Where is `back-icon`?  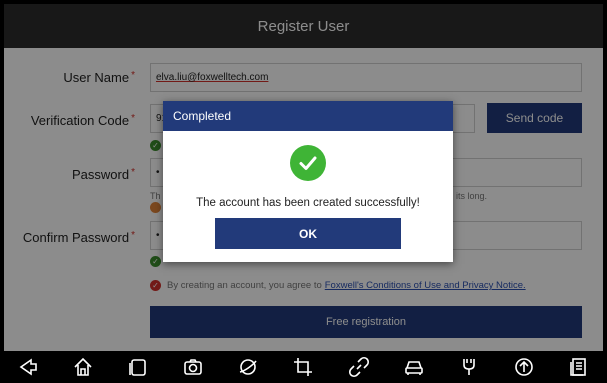
back-icon is located at coordinates (28, 367).